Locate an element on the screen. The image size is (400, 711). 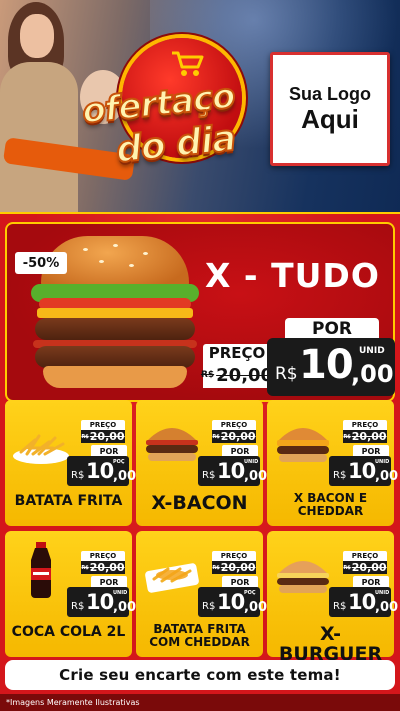
ofertaco-badge: ofertaço do dia is located at coordinates (171, 103).